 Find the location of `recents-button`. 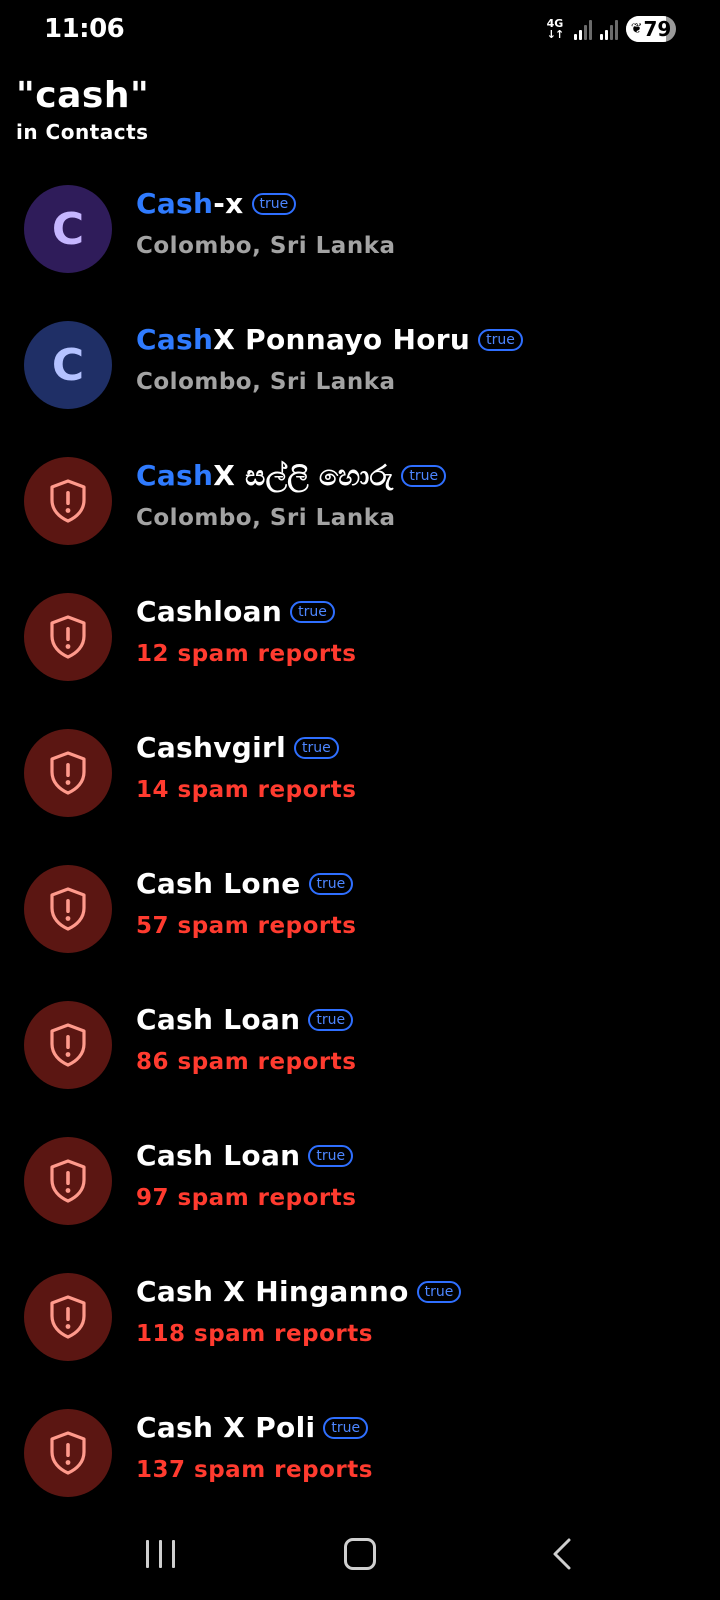

recents-button is located at coordinates (160, 1554).